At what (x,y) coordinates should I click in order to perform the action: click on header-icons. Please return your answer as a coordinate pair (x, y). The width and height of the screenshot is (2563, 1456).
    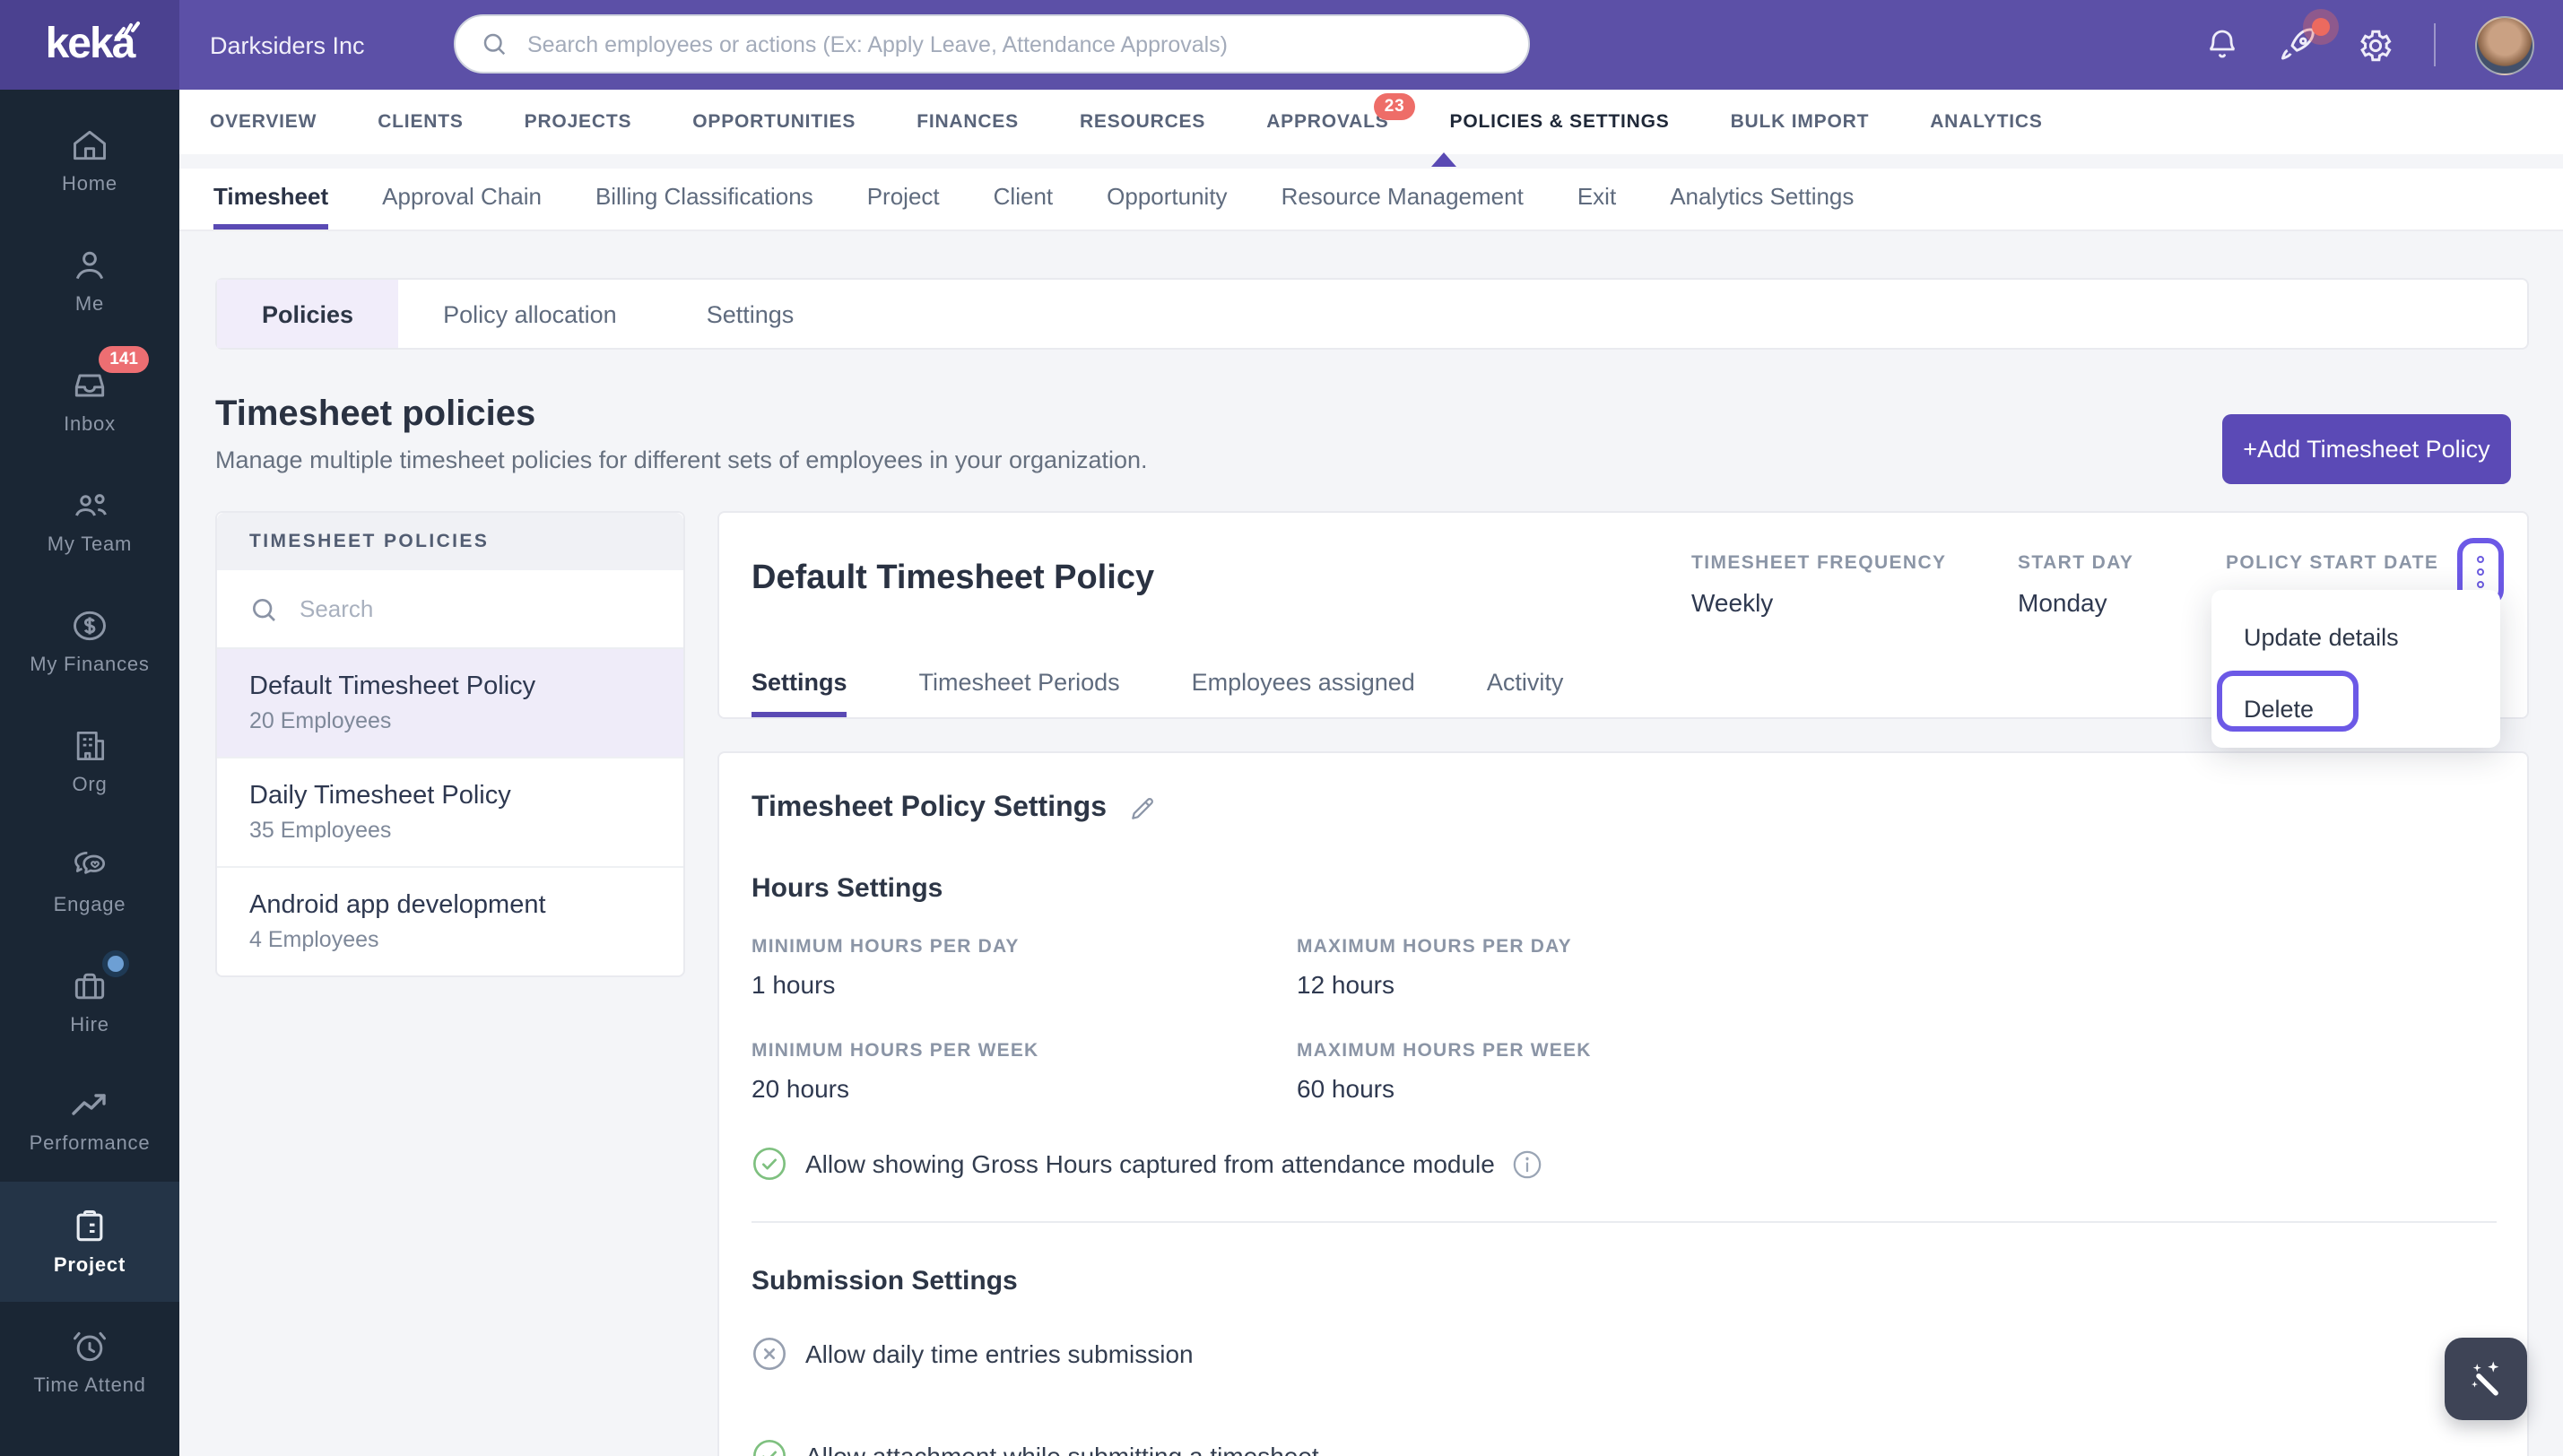
    Looking at the image, I should click on (2369, 45).